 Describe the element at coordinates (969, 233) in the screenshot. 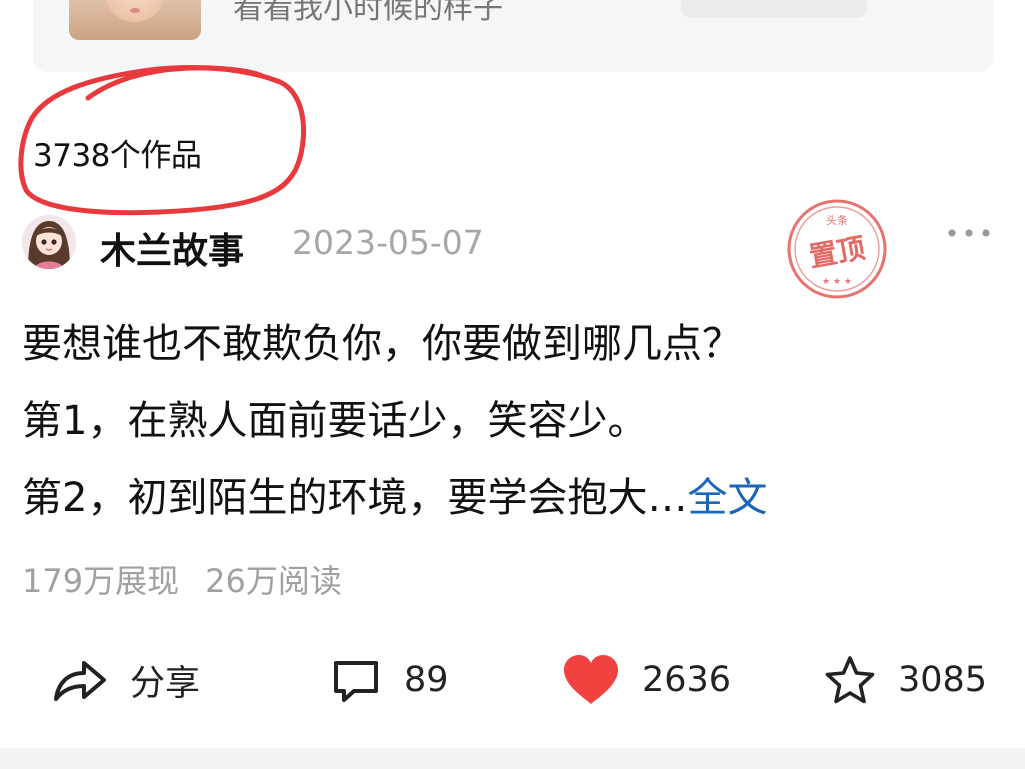

I see `more-icon` at that location.